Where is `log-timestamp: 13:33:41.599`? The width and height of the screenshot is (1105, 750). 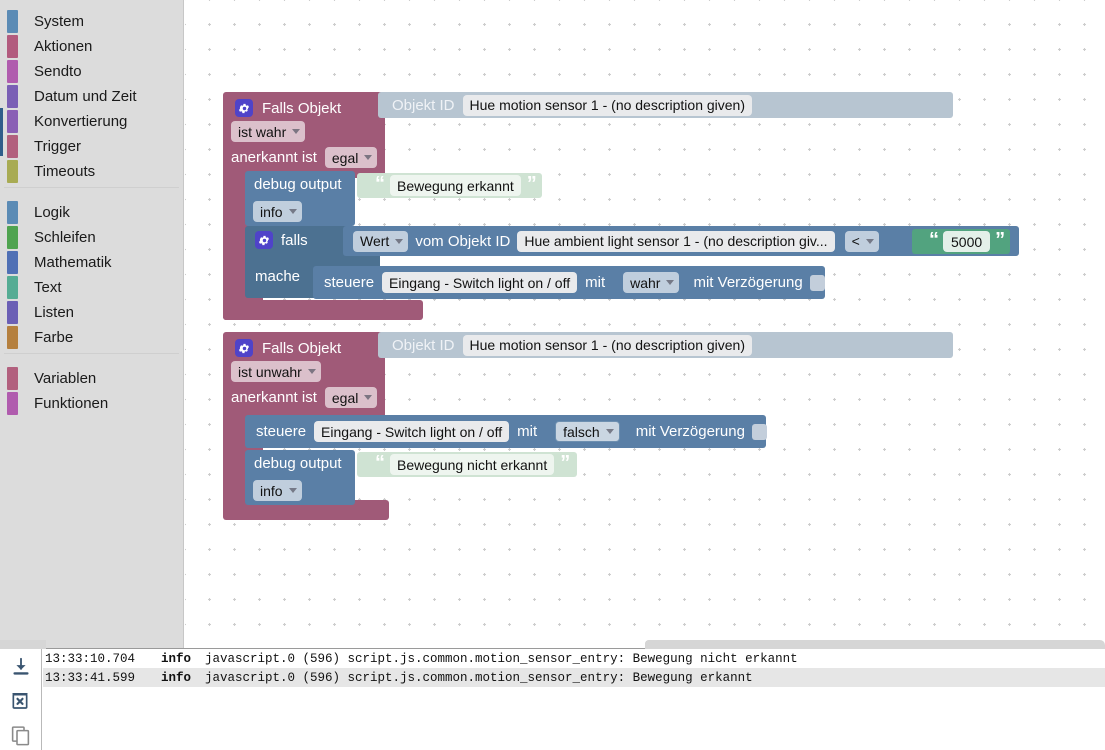 log-timestamp: 13:33:41.599 is located at coordinates (90, 677).